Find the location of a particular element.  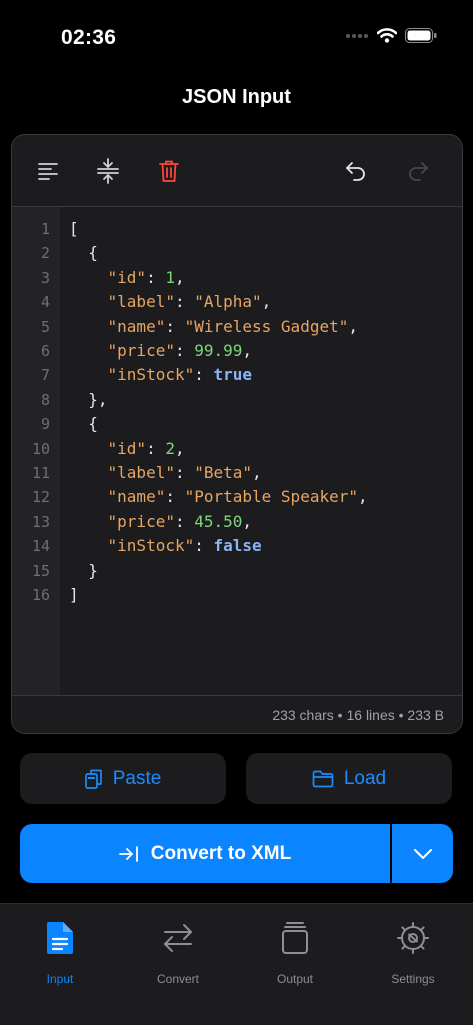

undo-button is located at coordinates (356, 171).